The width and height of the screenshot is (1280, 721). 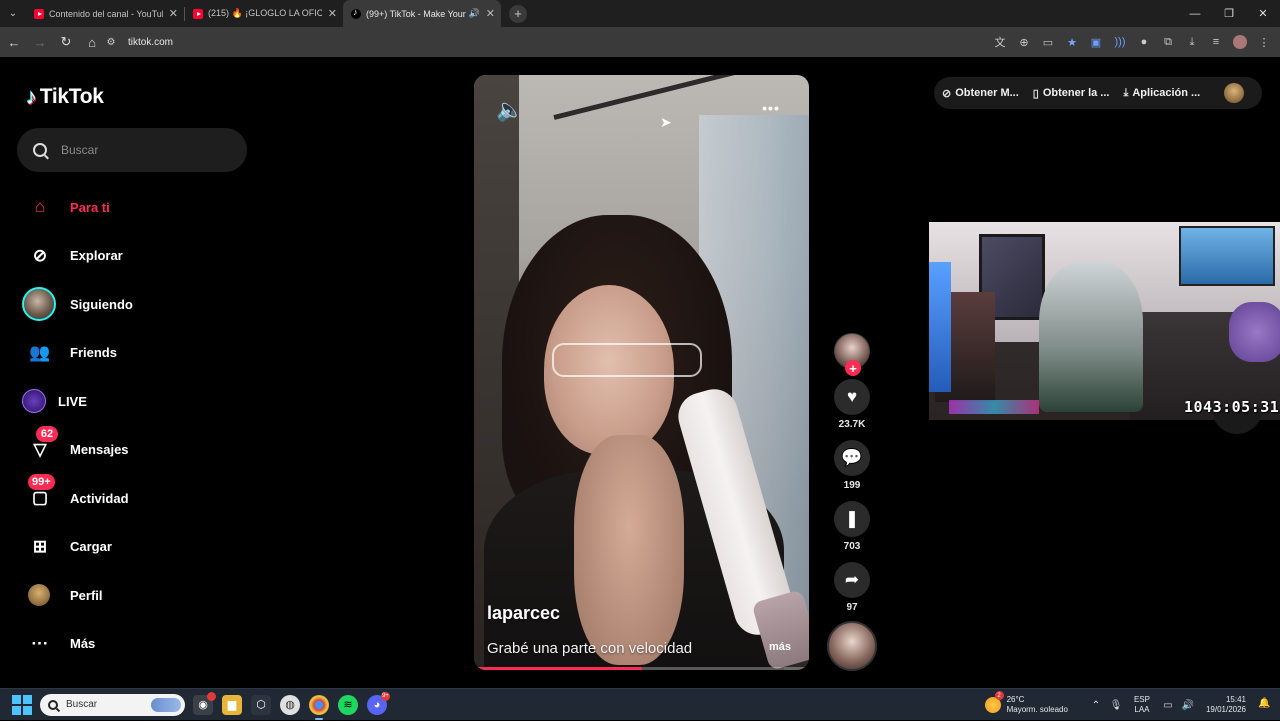 What do you see at coordinates (1072, 42) in the screenshot?
I see `bookmark-star-icon: ★` at bounding box center [1072, 42].